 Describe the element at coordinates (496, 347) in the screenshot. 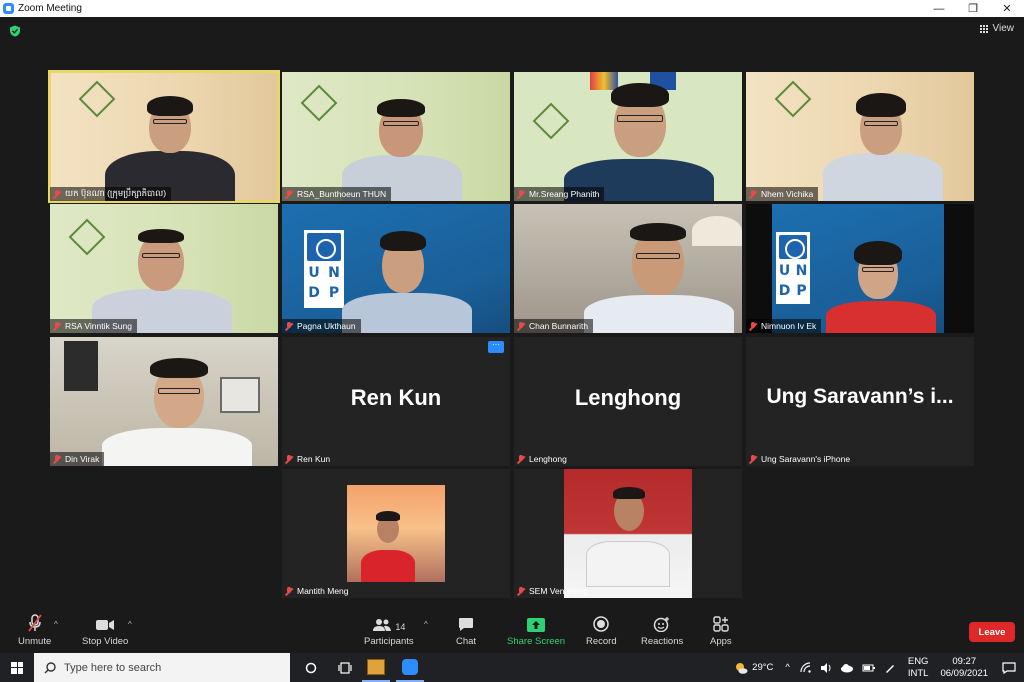

I see `tile-more-button: ···` at that location.